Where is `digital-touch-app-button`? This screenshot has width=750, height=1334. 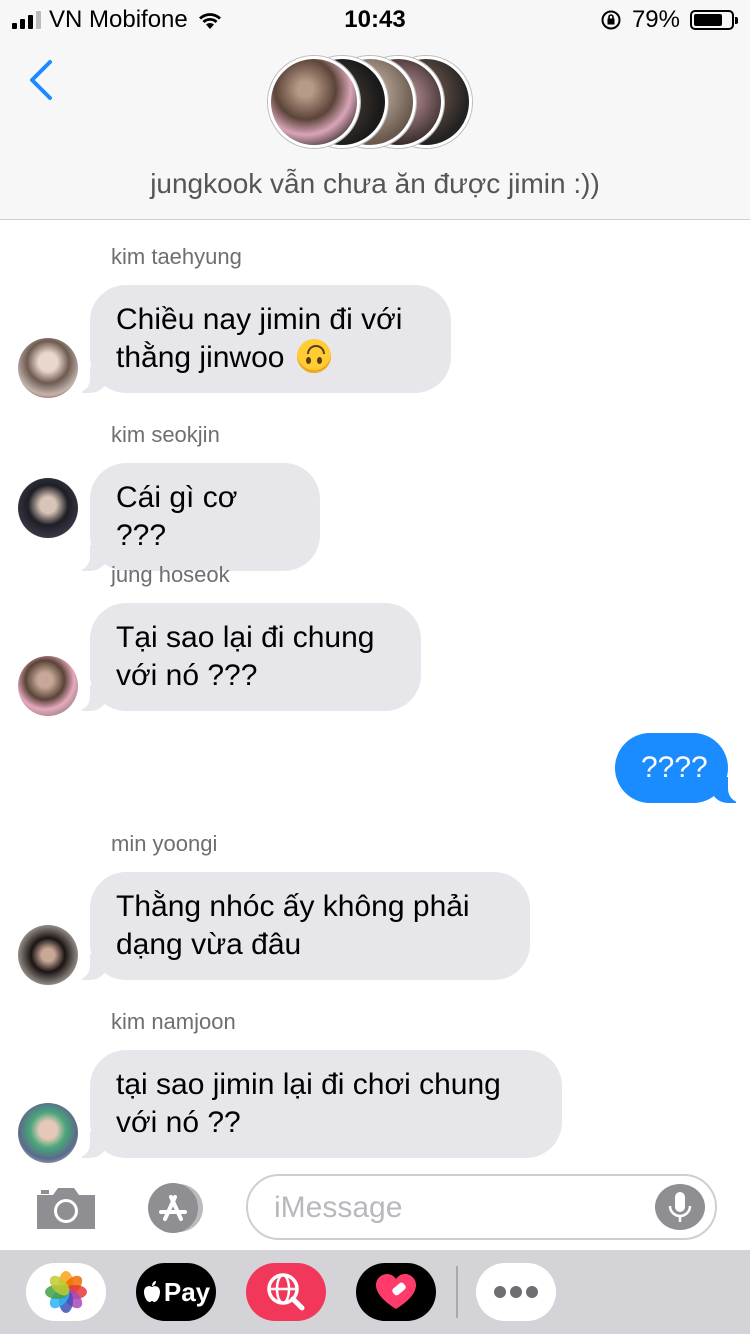 digital-touch-app-button is located at coordinates (396, 1292).